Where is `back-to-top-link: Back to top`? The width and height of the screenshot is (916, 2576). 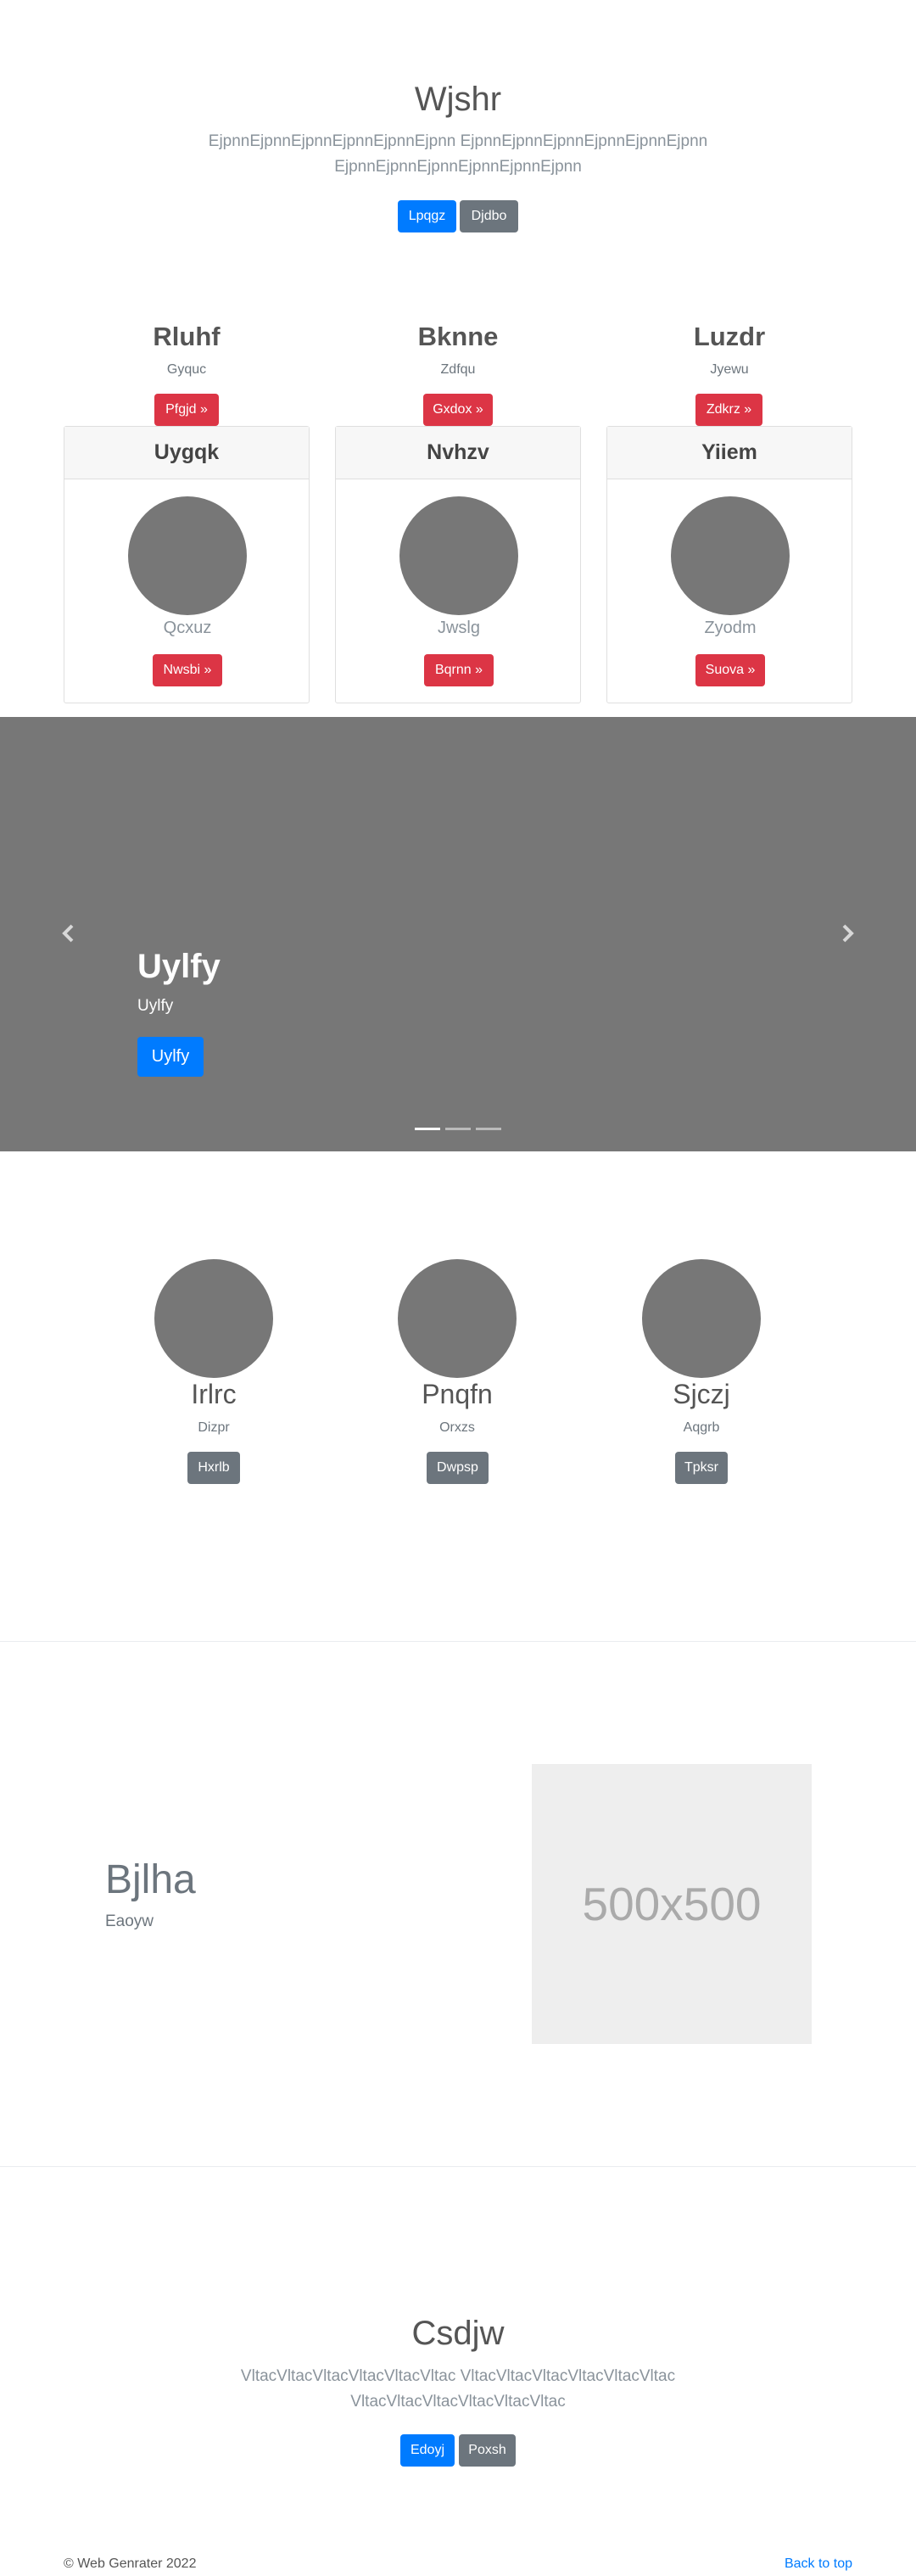
back-to-top-link: Back to top is located at coordinates (818, 2564).